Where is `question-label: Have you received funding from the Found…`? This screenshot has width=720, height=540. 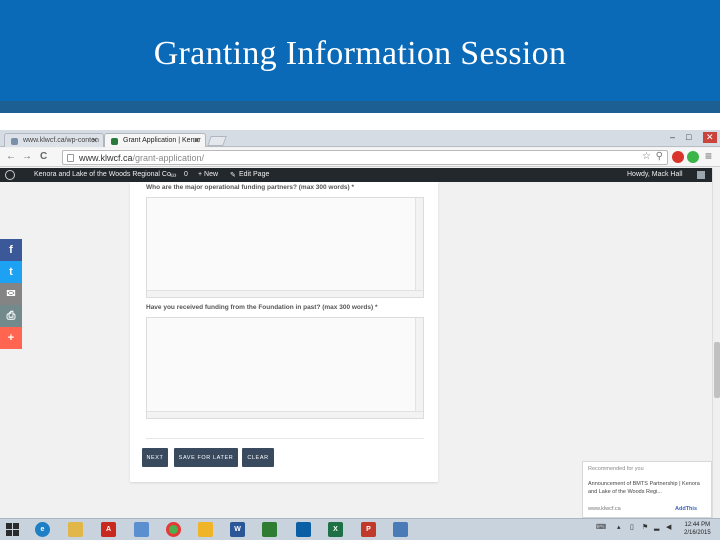
question-label: Have you received funding from the Found… is located at coordinates (262, 307).